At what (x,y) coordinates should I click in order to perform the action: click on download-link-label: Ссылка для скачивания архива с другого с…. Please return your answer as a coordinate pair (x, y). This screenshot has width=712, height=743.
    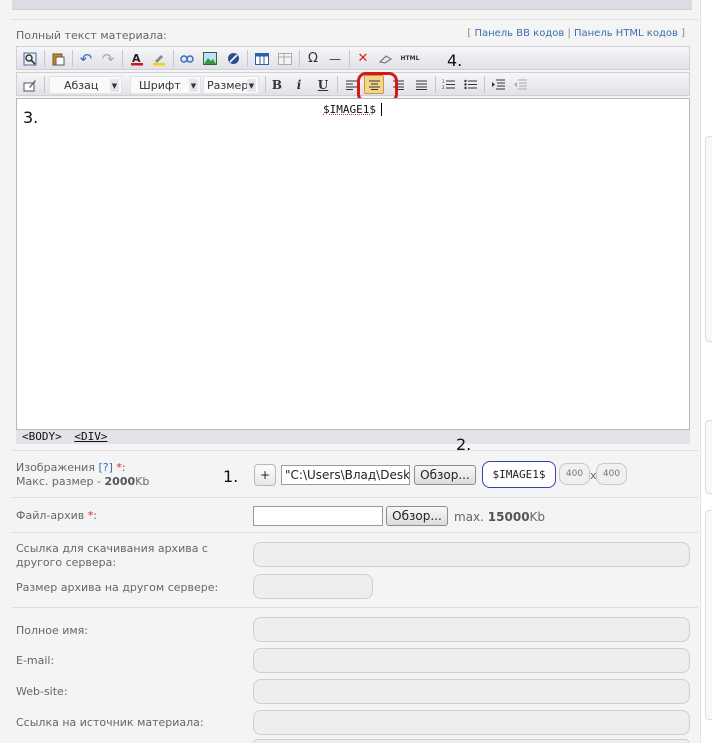
    Looking at the image, I should click on (112, 555).